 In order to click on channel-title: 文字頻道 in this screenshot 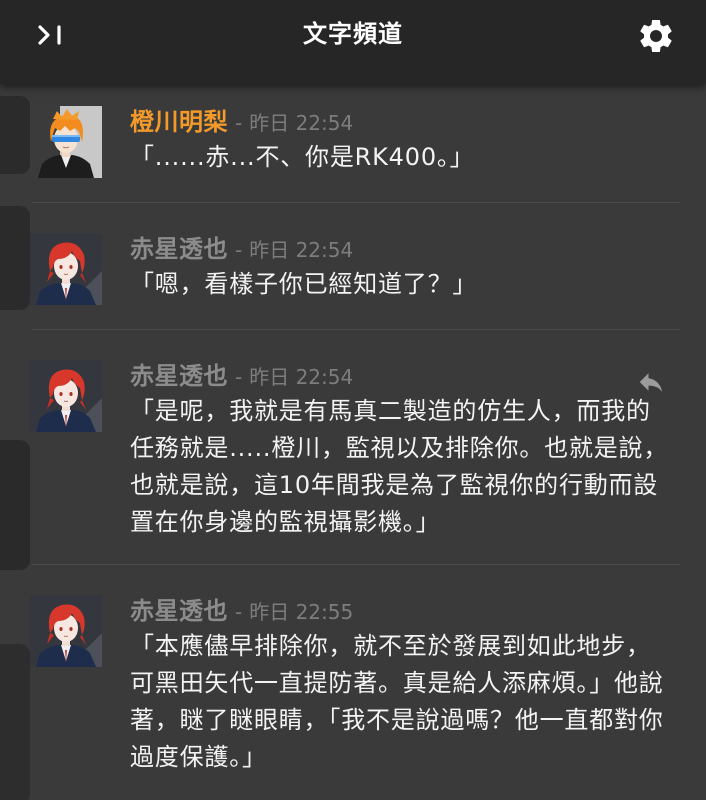, I will do `click(353, 34)`.